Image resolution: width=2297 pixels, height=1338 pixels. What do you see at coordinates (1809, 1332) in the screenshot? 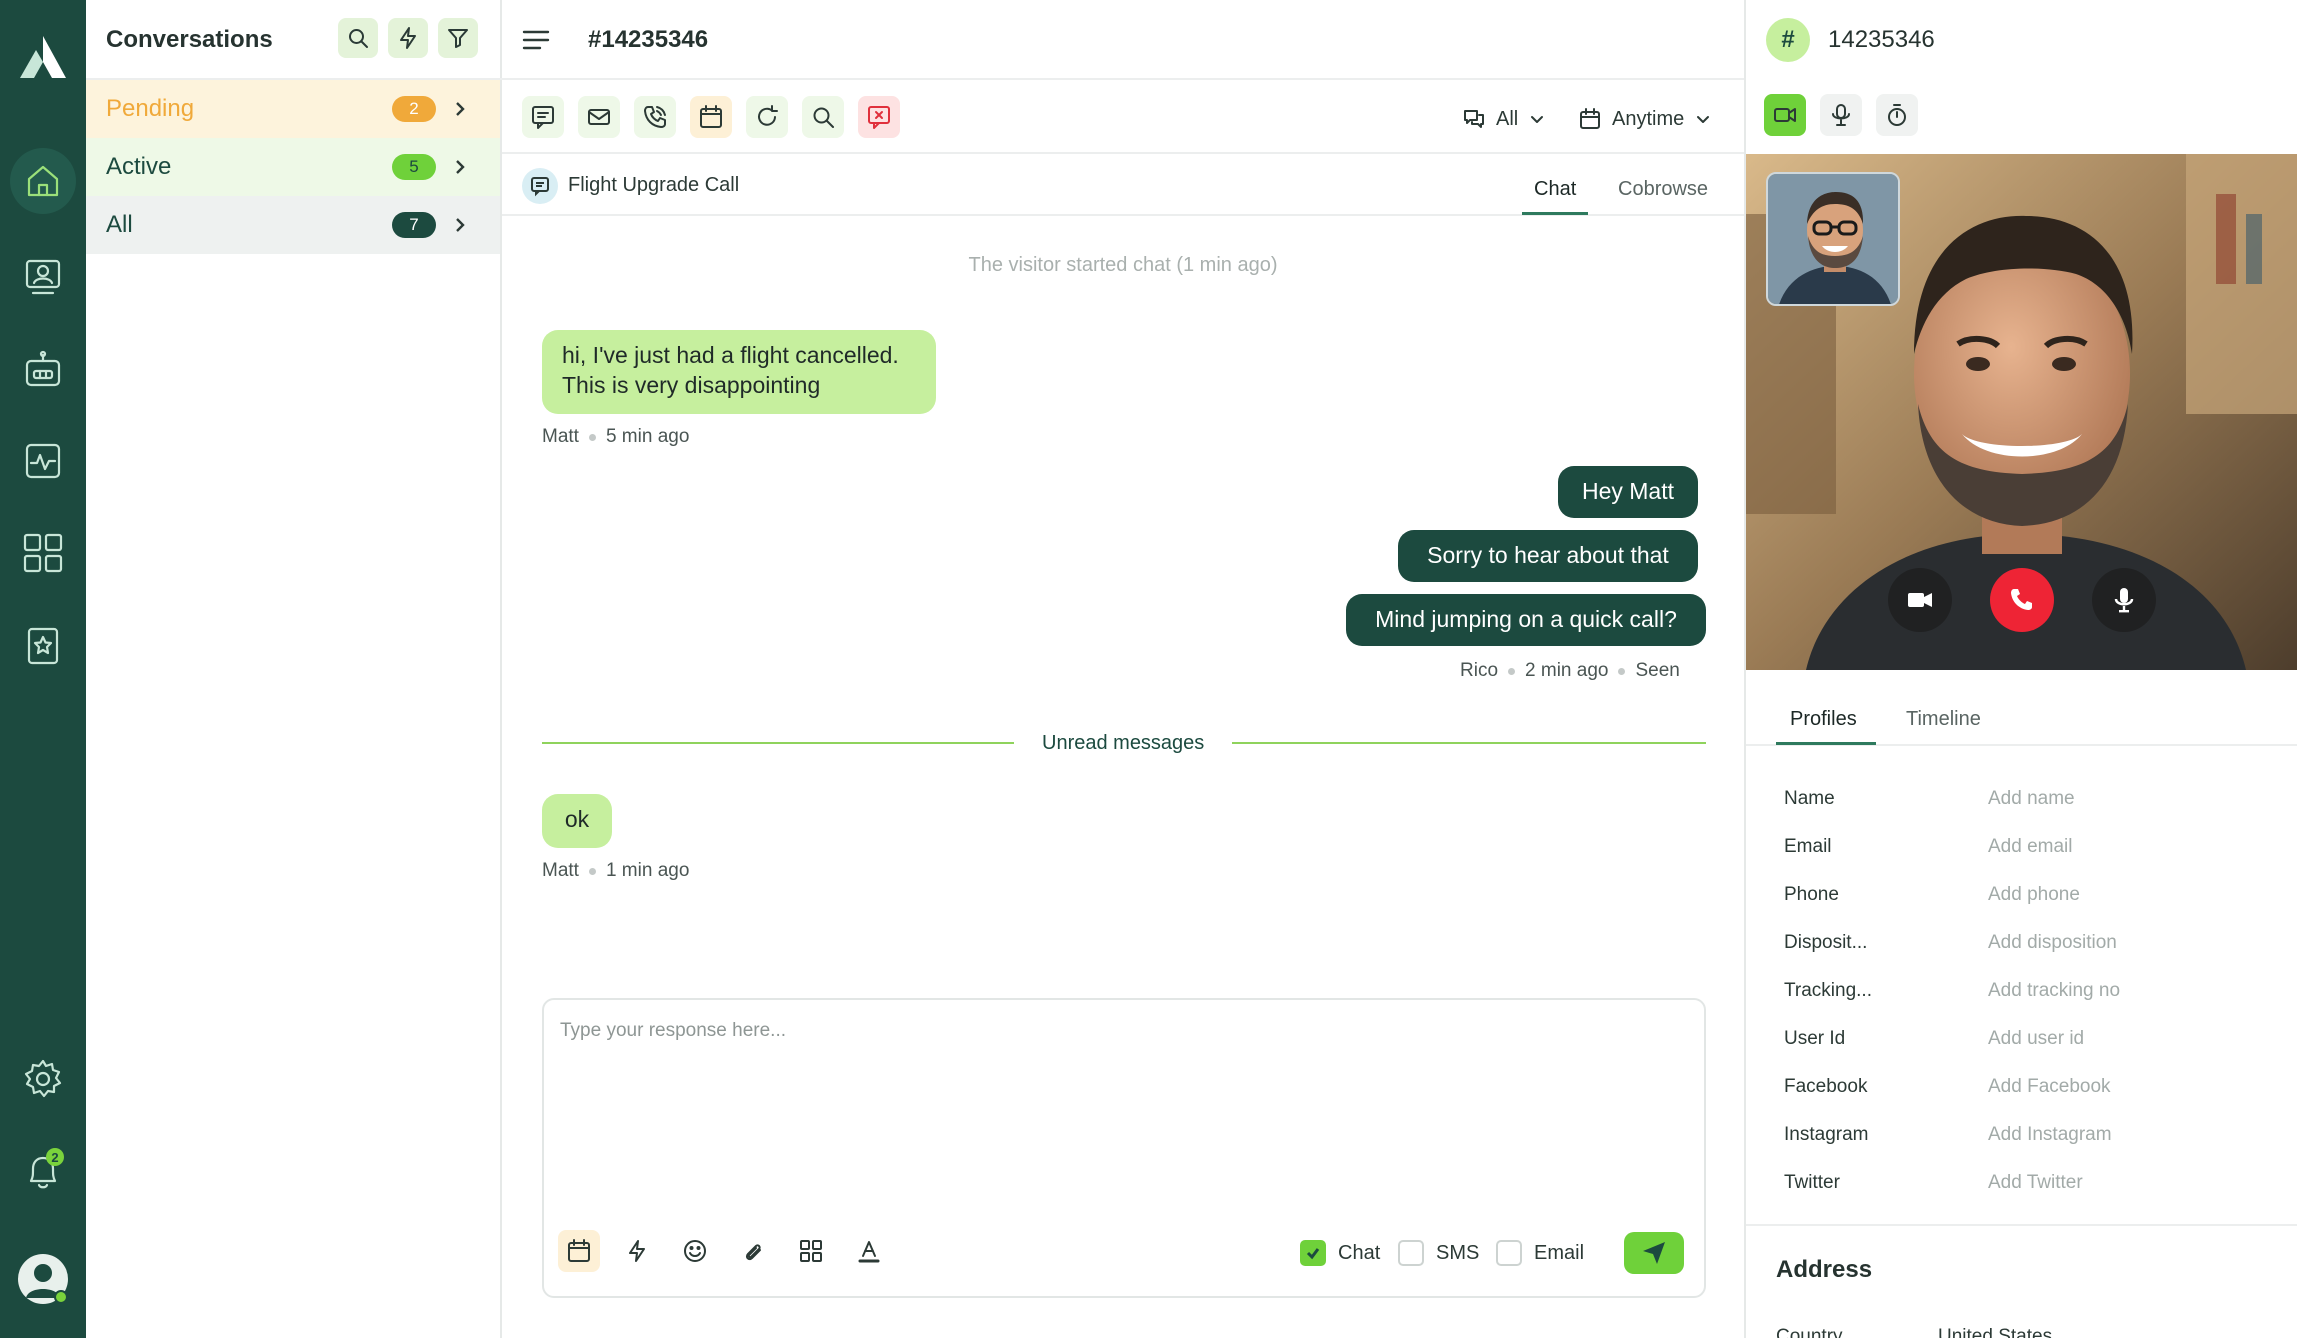
I see `address-country-label: Country` at bounding box center [1809, 1332].